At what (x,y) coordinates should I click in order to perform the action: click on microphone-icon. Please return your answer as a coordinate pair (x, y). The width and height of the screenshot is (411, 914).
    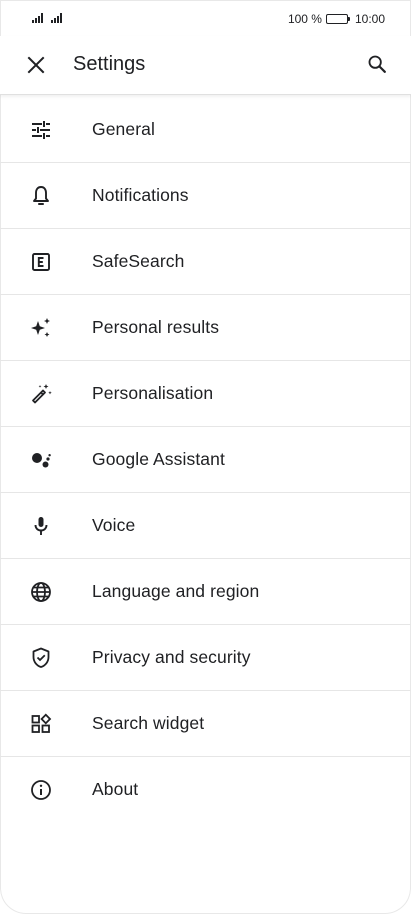
    Looking at the image, I should click on (41, 526).